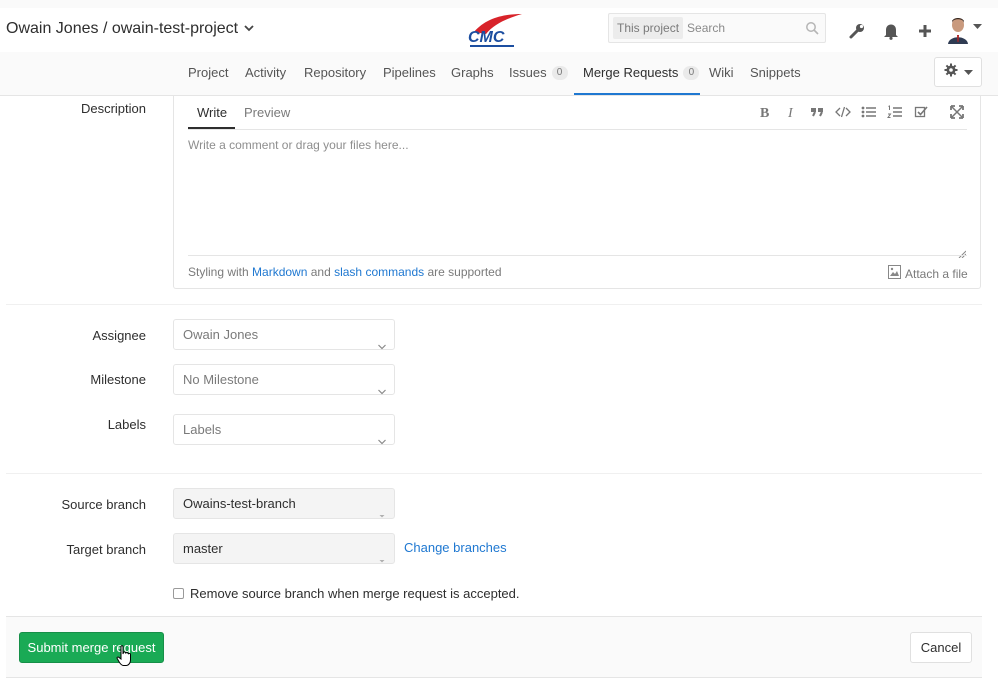 Image resolution: width=998 pixels, height=684 pixels. What do you see at coordinates (267, 112) in the screenshot?
I see `tab-preview: Preview` at bounding box center [267, 112].